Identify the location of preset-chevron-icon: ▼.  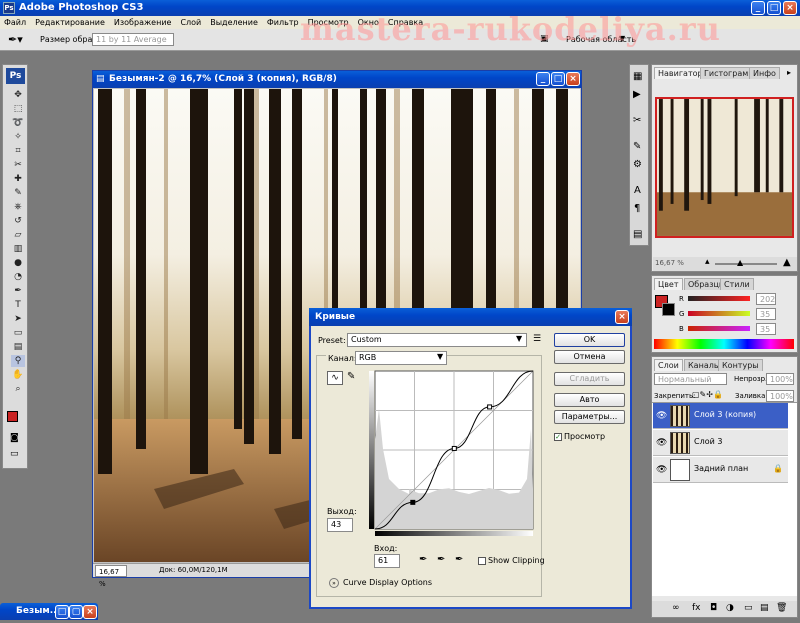
(519, 338).